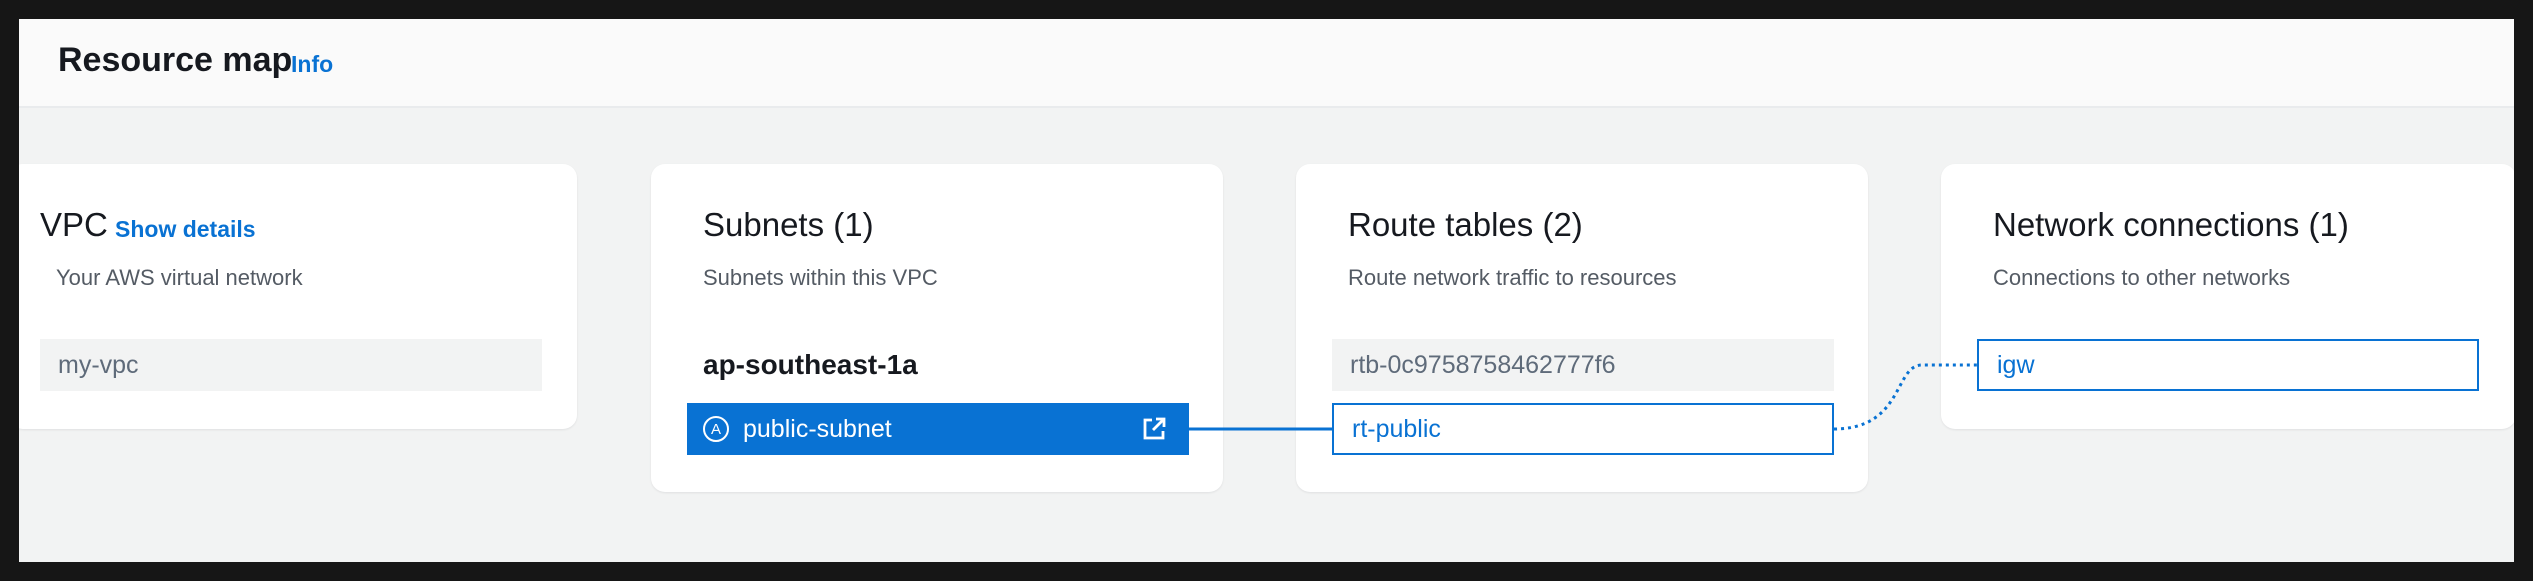 The image size is (2533, 581). I want to click on resource-connectors, so click(1582, 397).